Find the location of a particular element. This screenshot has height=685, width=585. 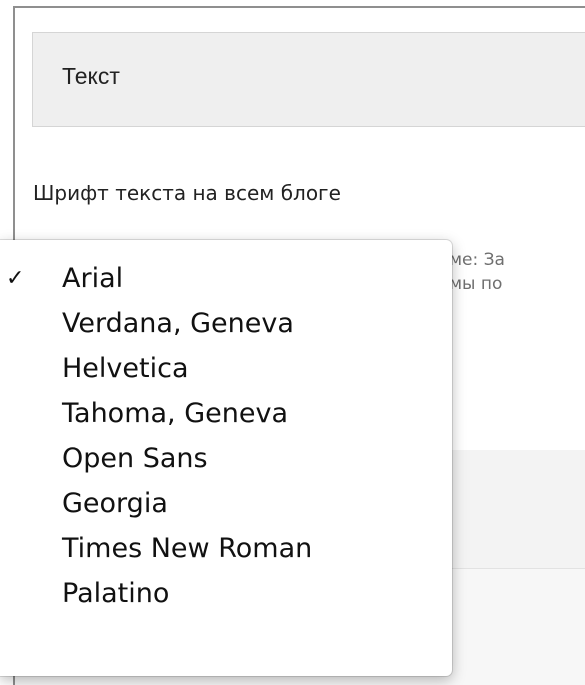

font-option-label: Palatino is located at coordinates (116, 593).